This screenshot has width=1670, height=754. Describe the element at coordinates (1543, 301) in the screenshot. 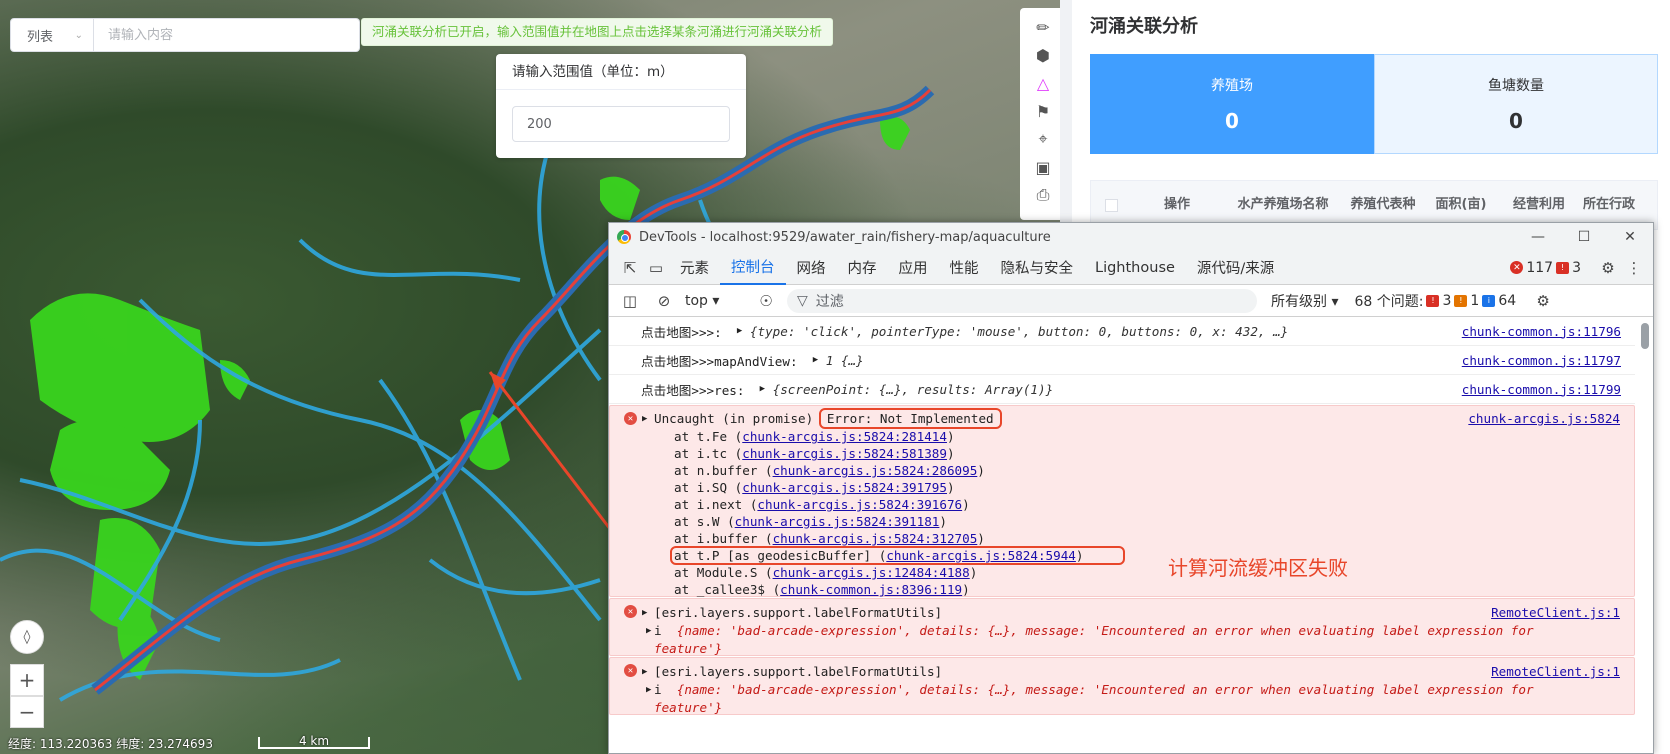

I see `console-settings-gear-icon: ⚙` at that location.